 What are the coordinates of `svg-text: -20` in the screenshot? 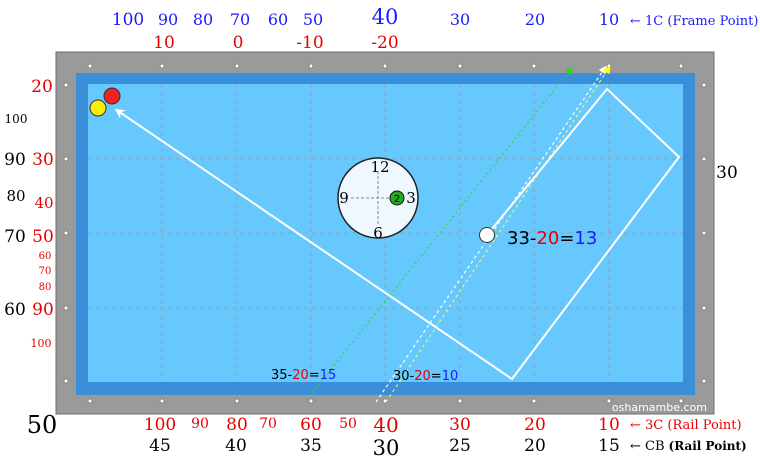 It's located at (384, 43).